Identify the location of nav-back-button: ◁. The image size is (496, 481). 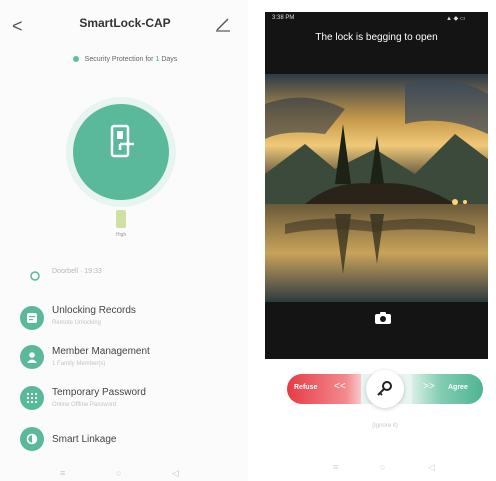
(175, 473).